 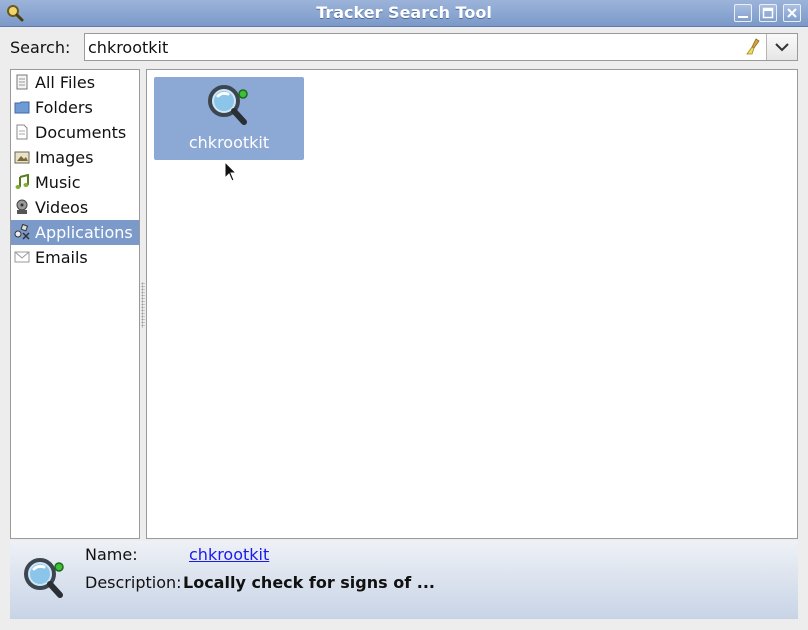 I want to click on category-images: Images, so click(x=75, y=157).